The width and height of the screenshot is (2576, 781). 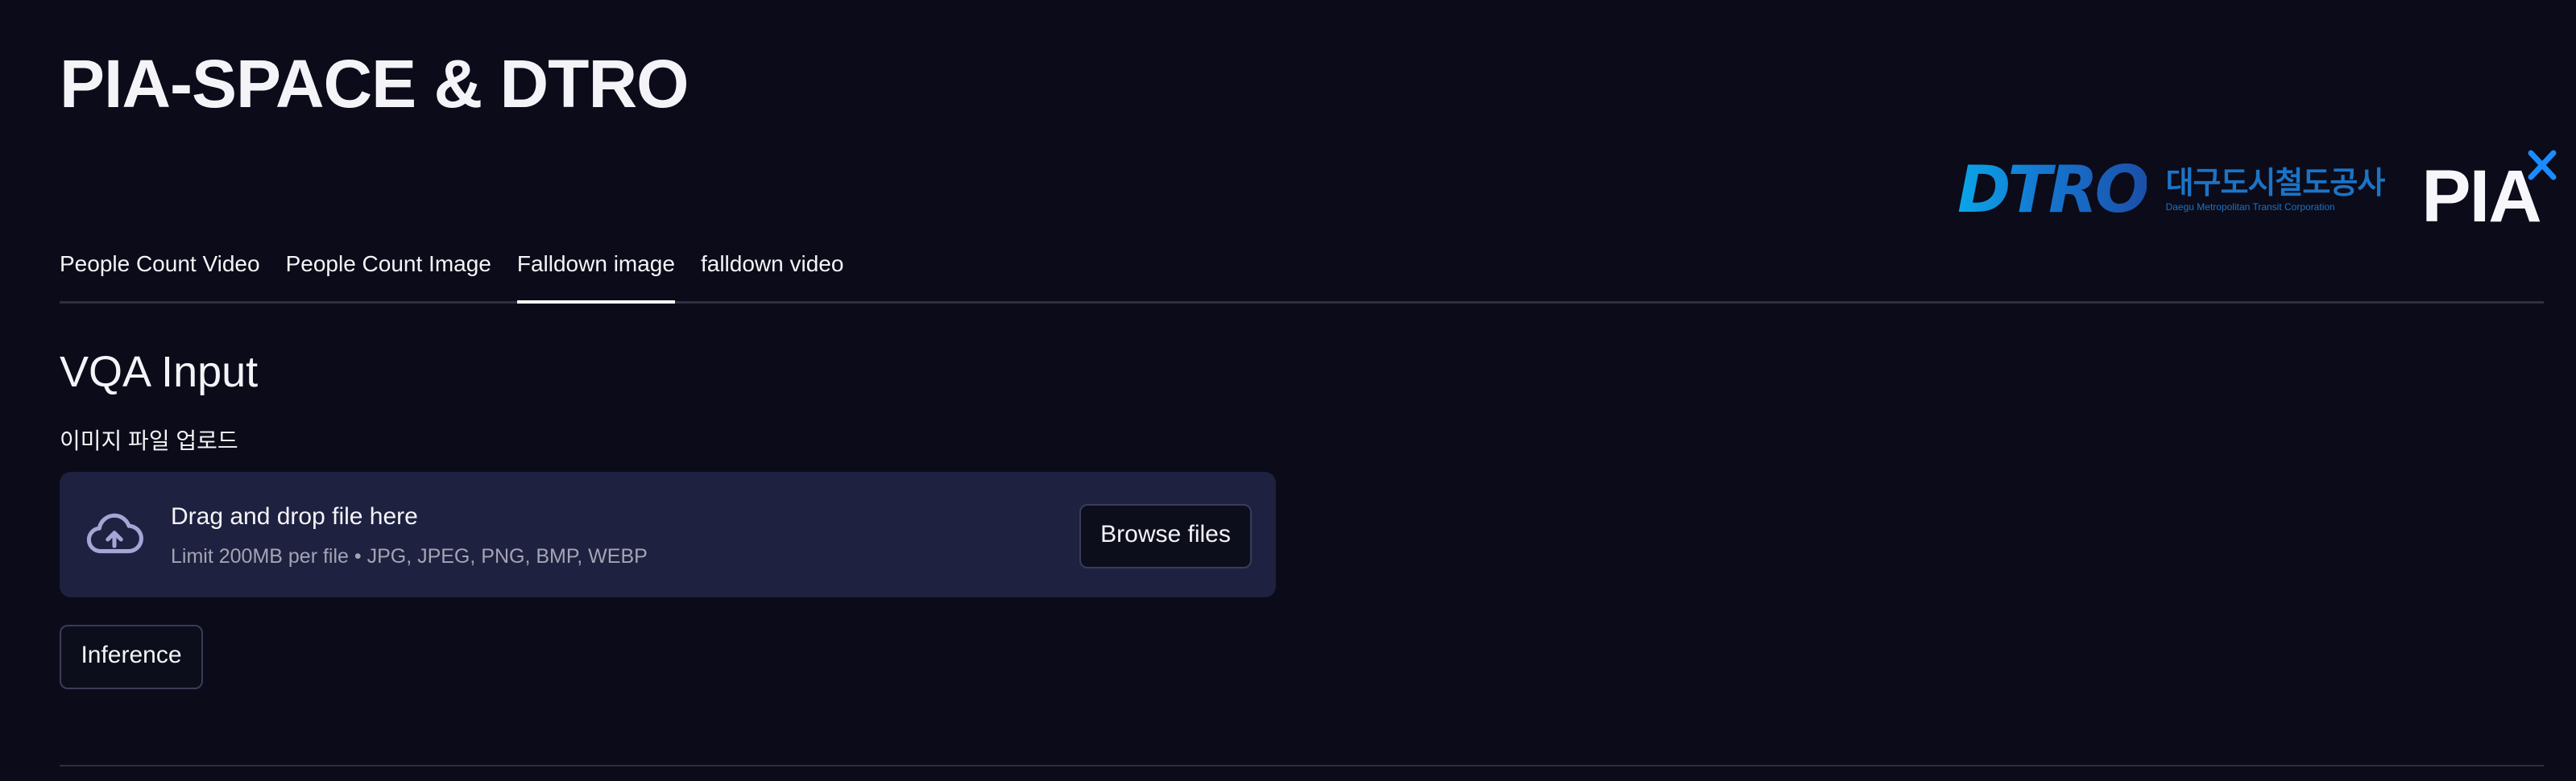 I want to click on dtro-logo-english: Daegu Metropolitan Transit Corporation, so click(x=2250, y=207).